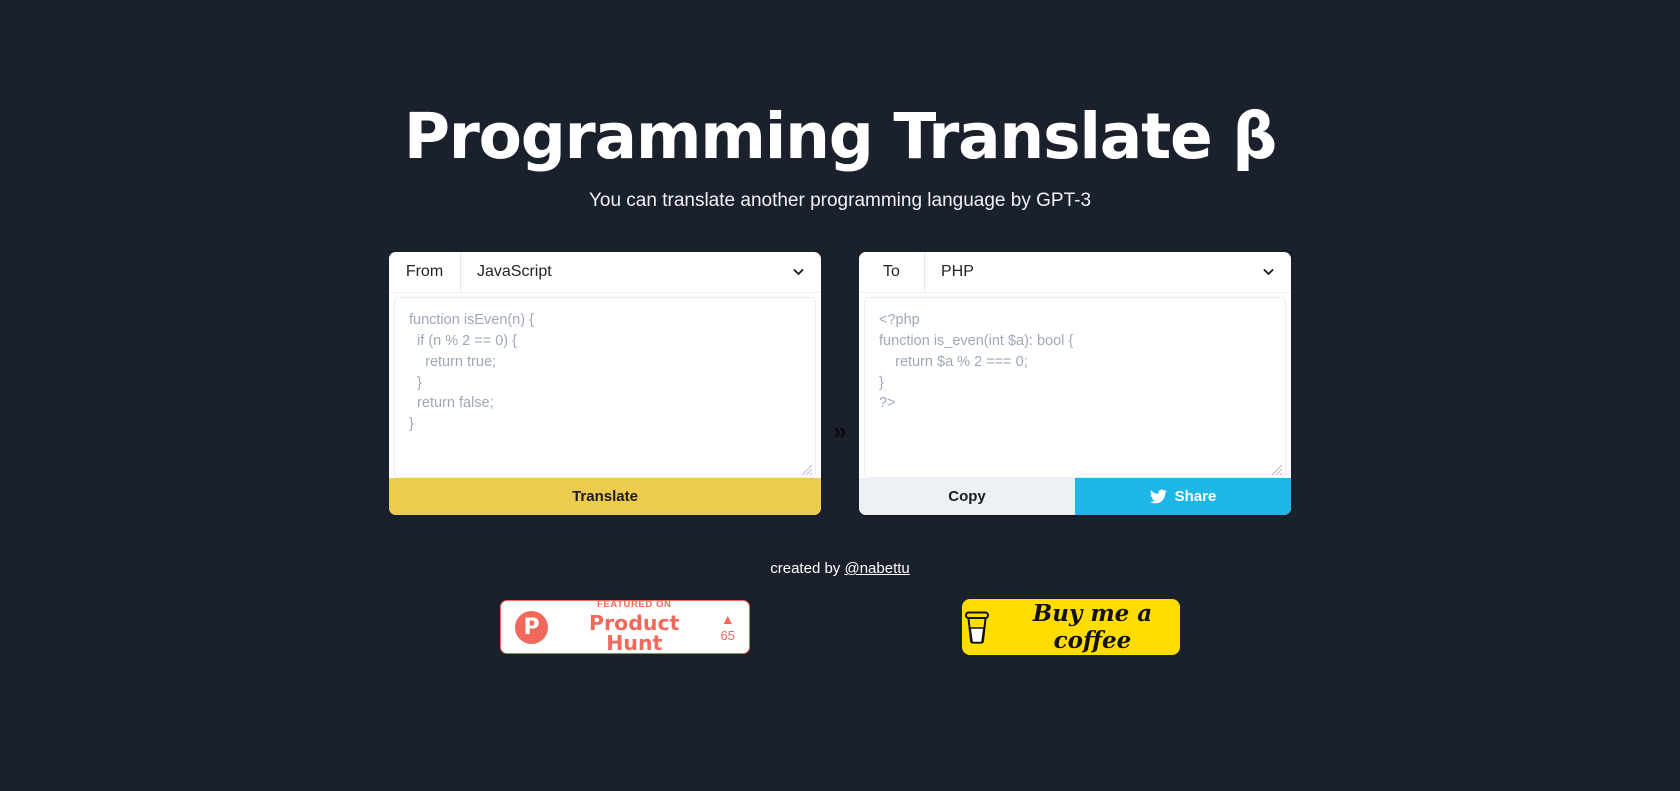  I want to click on to-panel-header: To PHP, so click(1075, 273).